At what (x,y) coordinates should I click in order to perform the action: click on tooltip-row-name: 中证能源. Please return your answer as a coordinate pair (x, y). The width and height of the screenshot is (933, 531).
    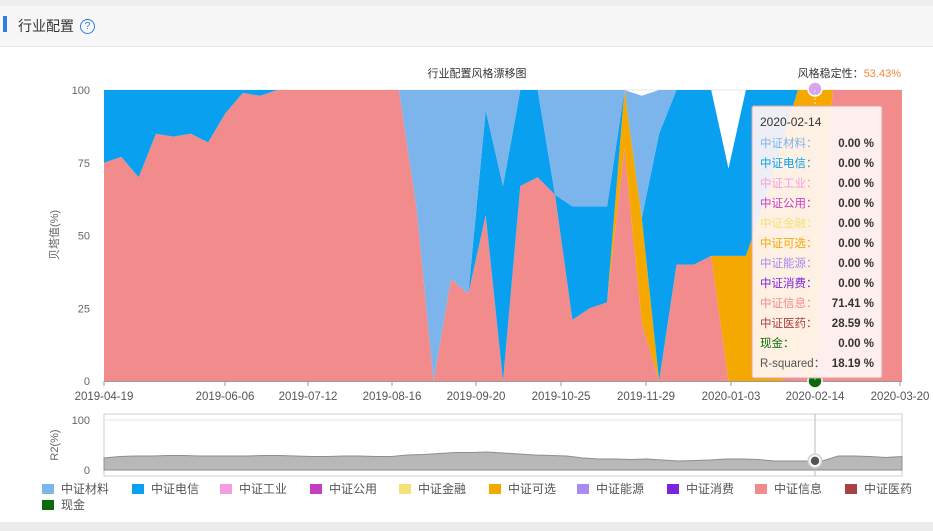
    Looking at the image, I should click on (783, 263).